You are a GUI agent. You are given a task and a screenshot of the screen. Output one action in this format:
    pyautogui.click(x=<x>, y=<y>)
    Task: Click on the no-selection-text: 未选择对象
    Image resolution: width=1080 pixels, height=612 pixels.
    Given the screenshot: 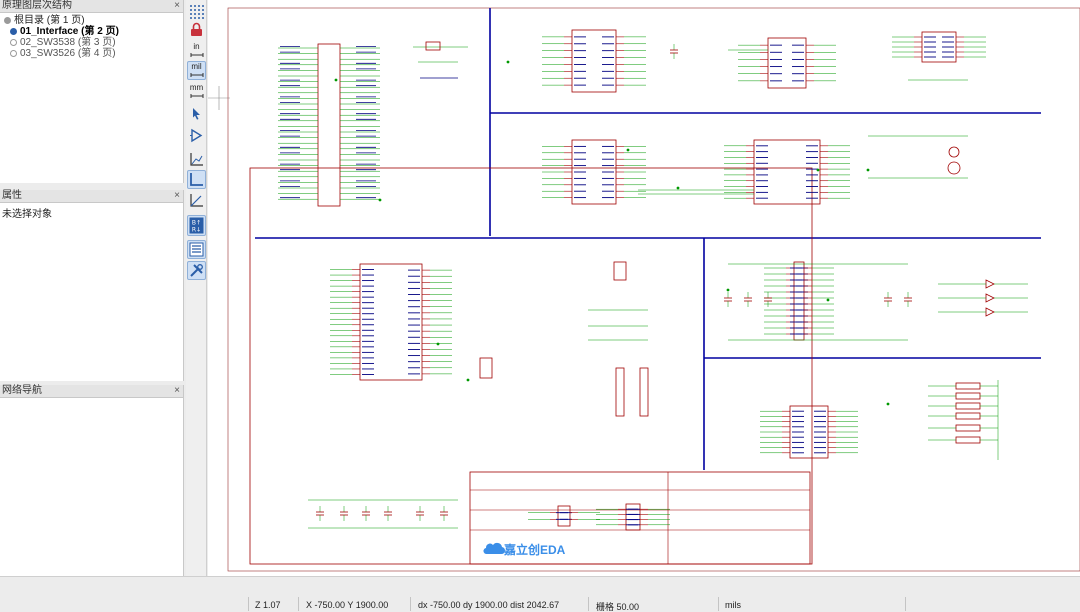 What is the action you would take?
    pyautogui.click(x=27, y=214)
    